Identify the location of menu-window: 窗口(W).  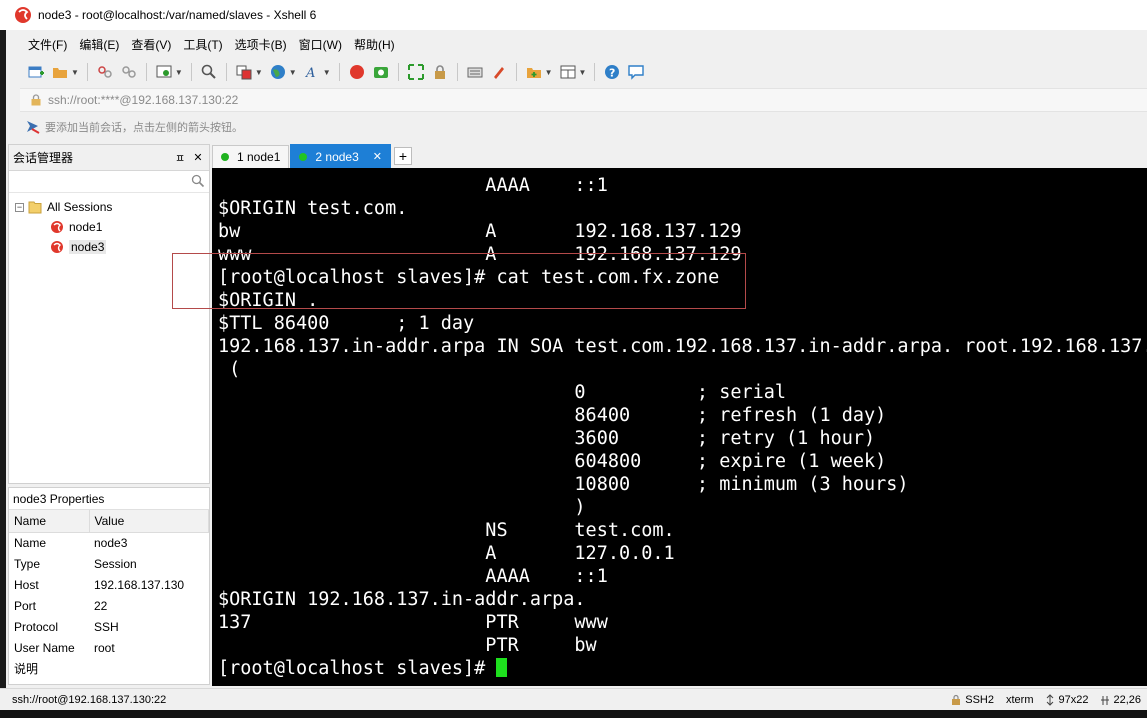
(320, 44).